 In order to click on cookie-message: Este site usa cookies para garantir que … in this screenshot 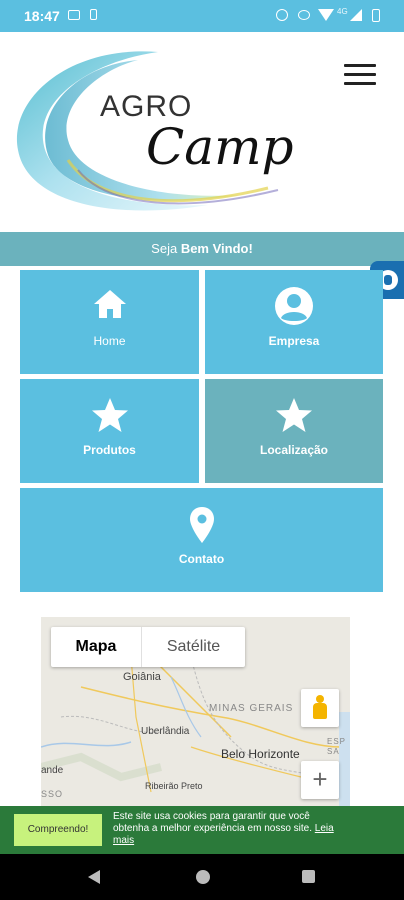, I will do `click(228, 829)`.